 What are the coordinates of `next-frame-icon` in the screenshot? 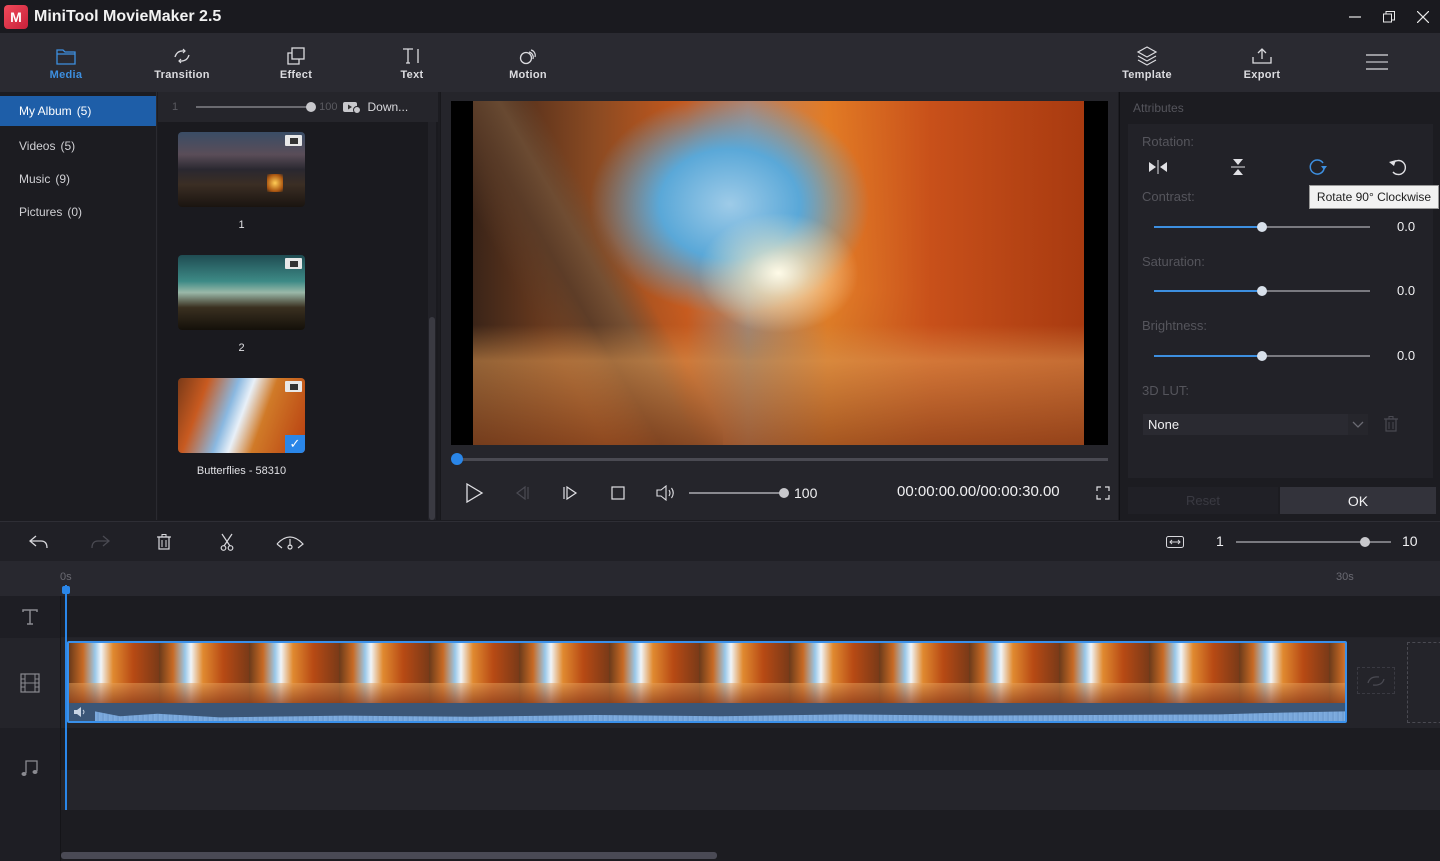 It's located at (570, 493).